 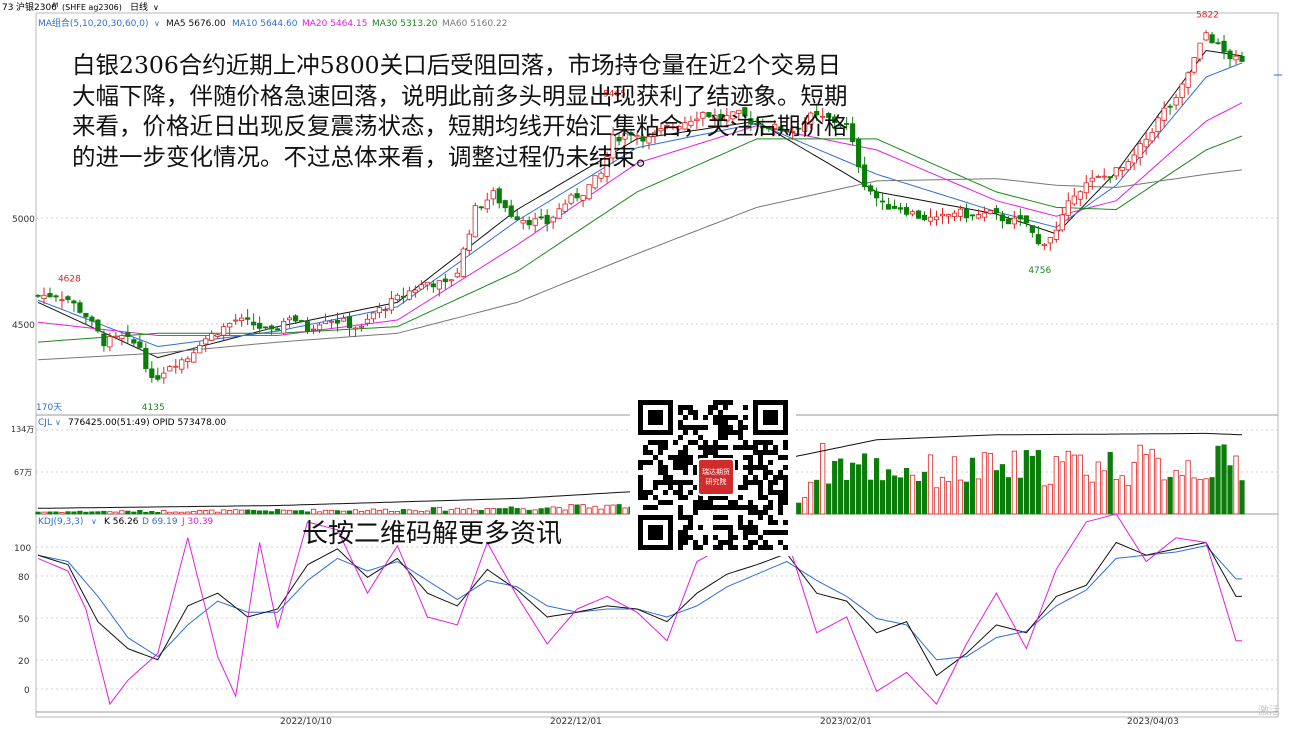 I want to click on ma-dropdown-icon: ∨, so click(x=157, y=23).